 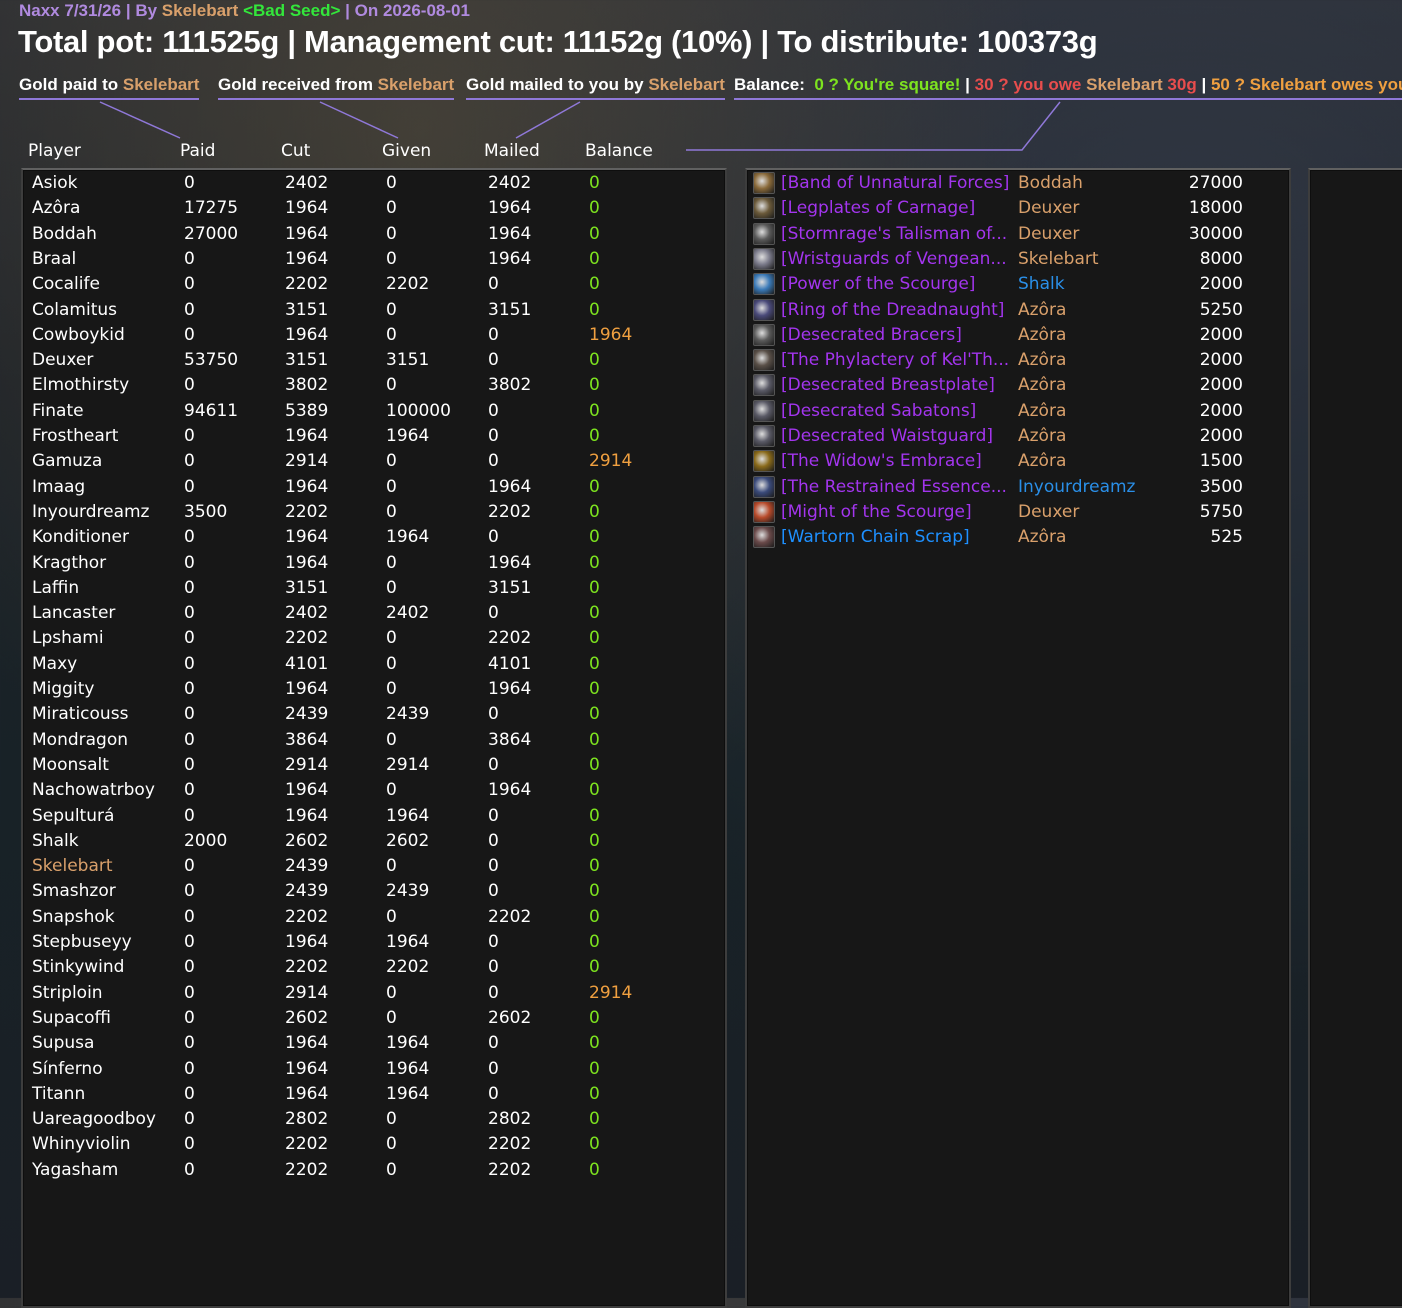 What do you see at coordinates (360, 714) in the screenshot?
I see `table-row: Miraticouss 0 2439 2439 0 0` at bounding box center [360, 714].